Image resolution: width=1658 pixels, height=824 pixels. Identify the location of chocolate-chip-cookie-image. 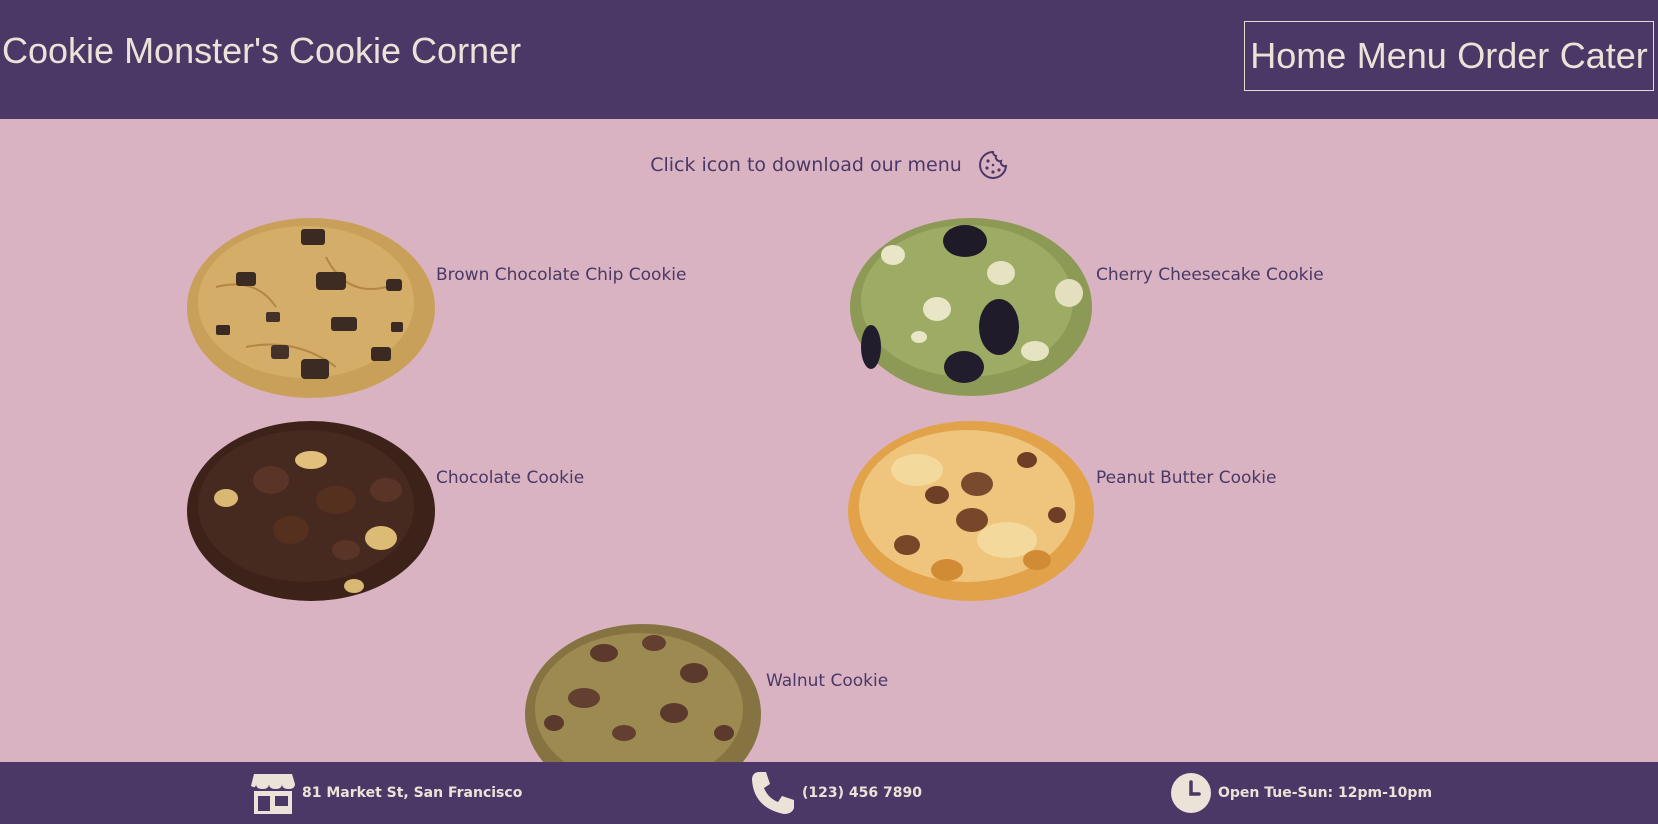
(311, 308).